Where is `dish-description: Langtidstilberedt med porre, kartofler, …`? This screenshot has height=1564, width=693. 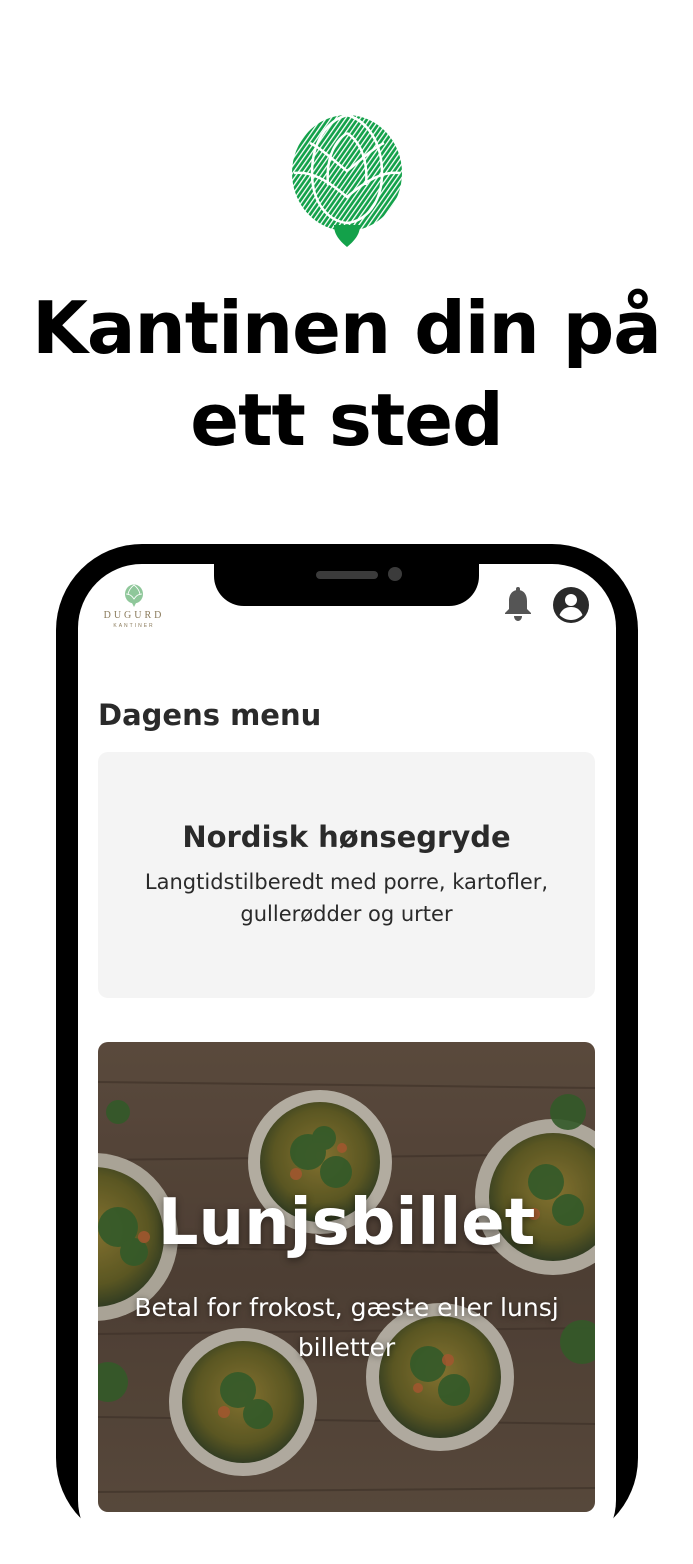
dish-description: Langtidstilberedt med porre, kartofler, … is located at coordinates (346, 898).